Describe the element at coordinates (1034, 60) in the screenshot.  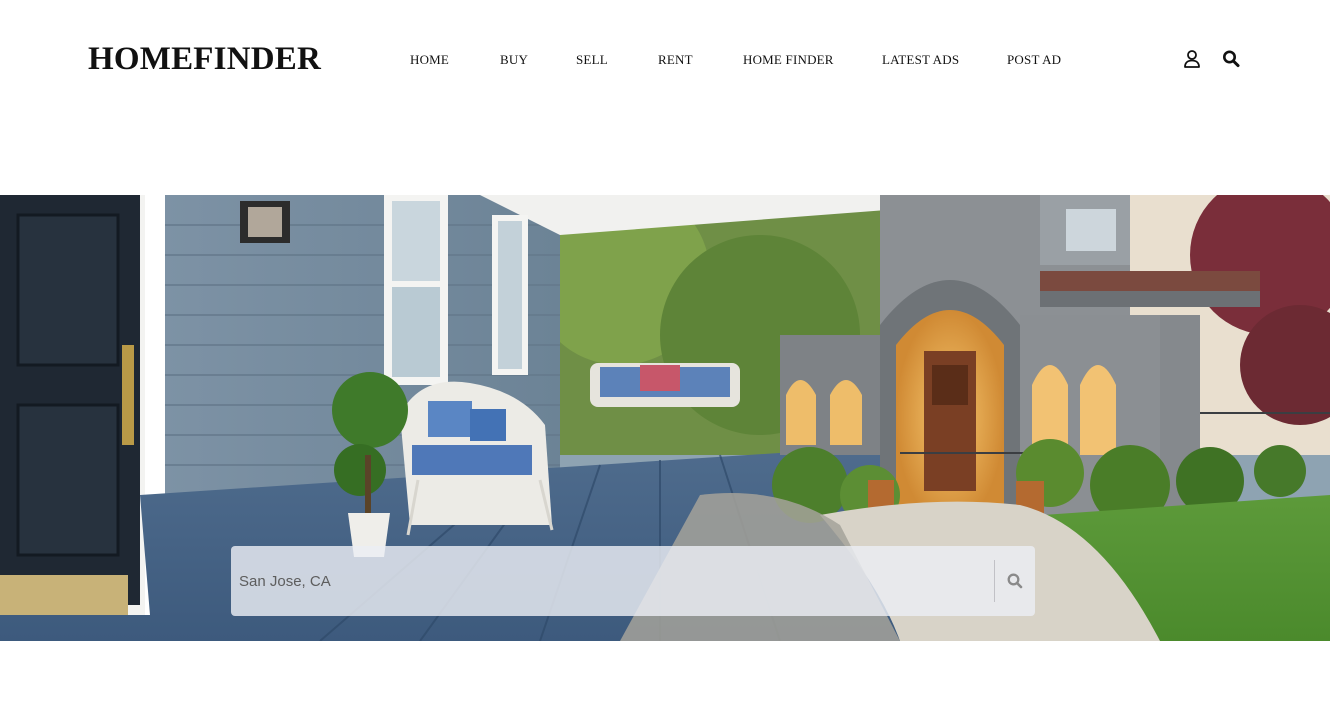
I see `nav-post-ad: POST AD` at that location.